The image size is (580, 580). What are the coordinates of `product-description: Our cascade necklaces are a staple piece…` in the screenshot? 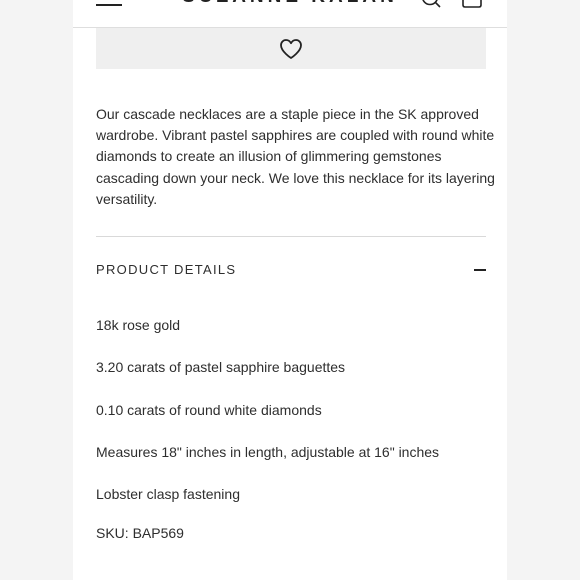 It's located at (295, 156).